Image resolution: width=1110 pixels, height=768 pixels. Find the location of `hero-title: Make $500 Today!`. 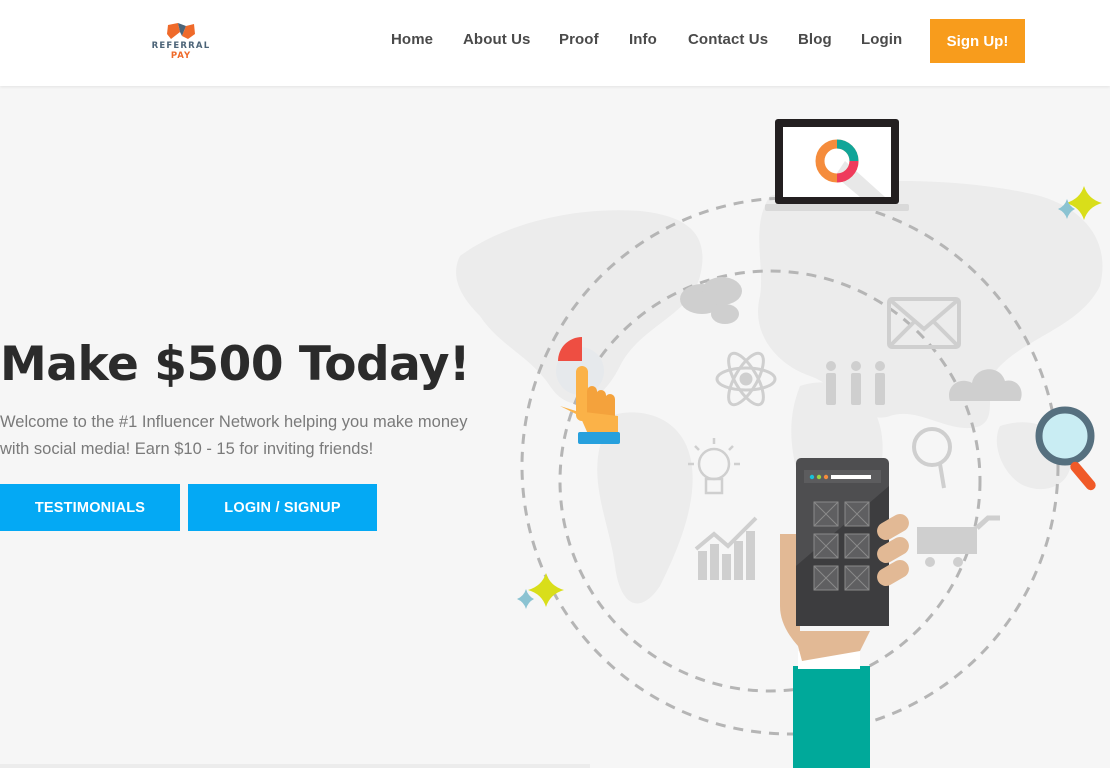

hero-title: Make $500 Today! is located at coordinates (235, 364).